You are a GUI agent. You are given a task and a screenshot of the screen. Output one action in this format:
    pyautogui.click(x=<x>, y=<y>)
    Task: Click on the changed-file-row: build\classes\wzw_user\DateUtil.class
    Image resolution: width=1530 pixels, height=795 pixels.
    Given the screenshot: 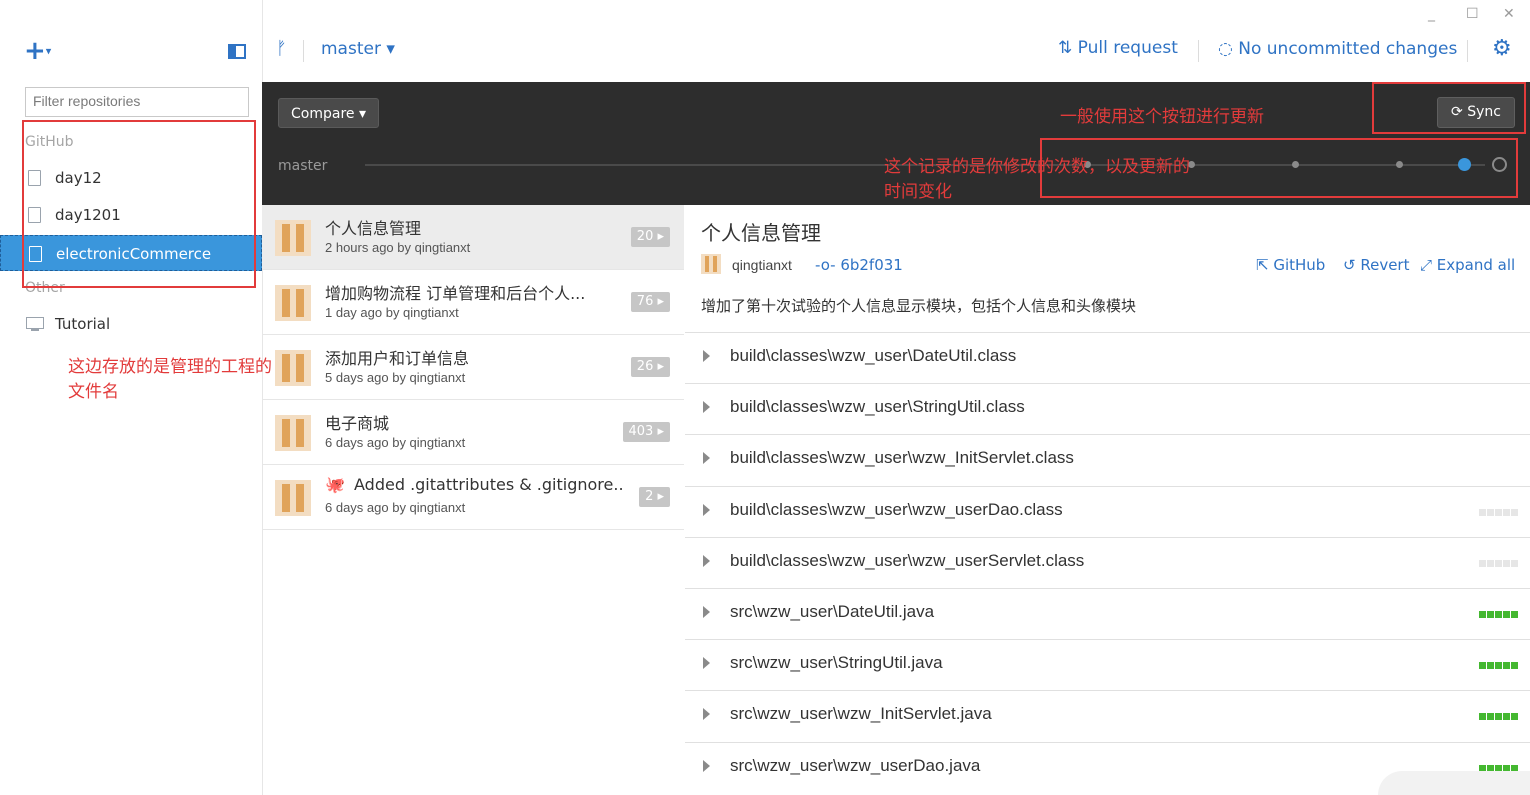 What is the action you would take?
    pyautogui.click(x=1107, y=357)
    